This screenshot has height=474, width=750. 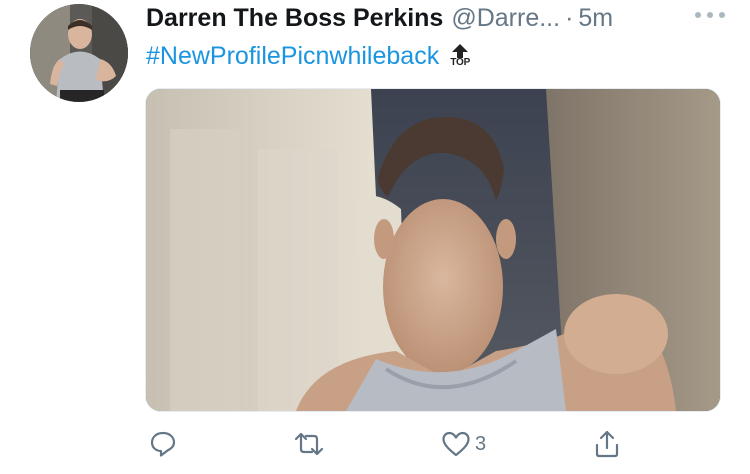 I want to click on reply-button, so click(x=163, y=444).